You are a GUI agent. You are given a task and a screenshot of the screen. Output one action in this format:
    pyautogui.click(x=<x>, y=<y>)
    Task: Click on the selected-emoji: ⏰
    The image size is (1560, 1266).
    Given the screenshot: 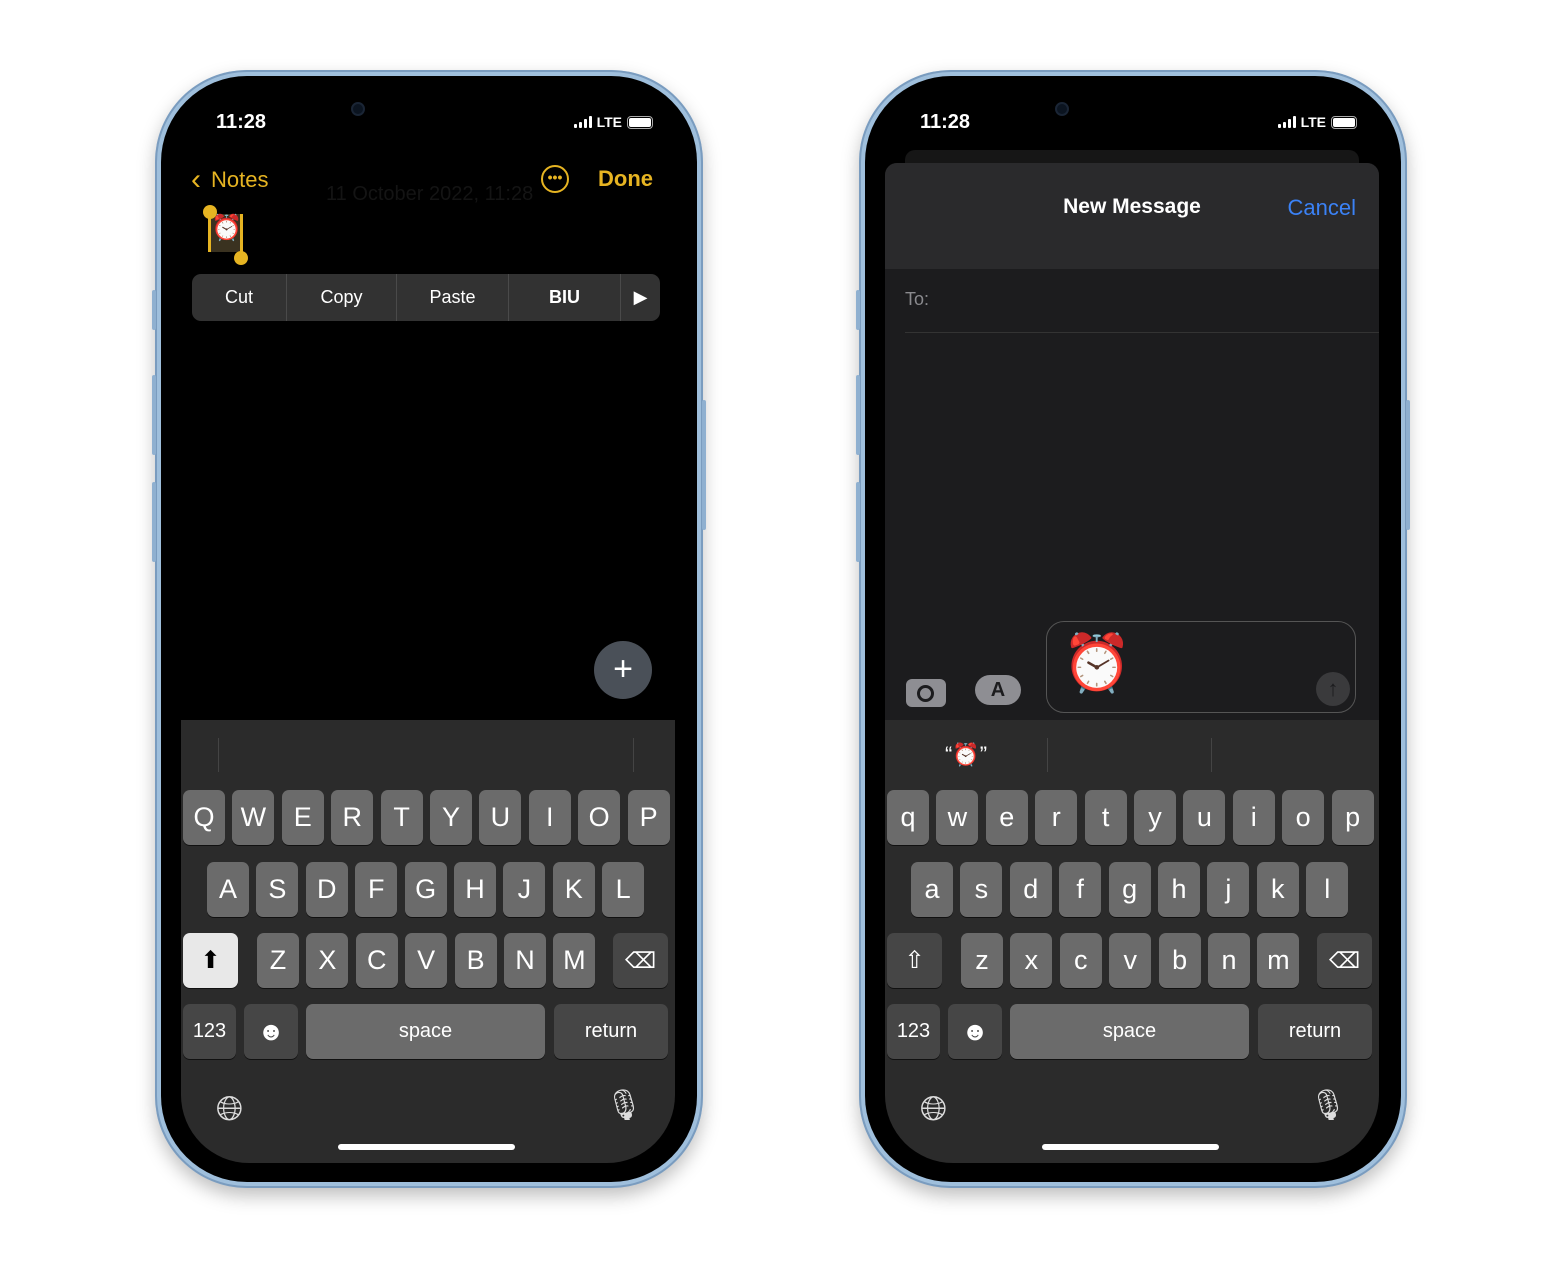 What is the action you would take?
    pyautogui.click(x=225, y=233)
    